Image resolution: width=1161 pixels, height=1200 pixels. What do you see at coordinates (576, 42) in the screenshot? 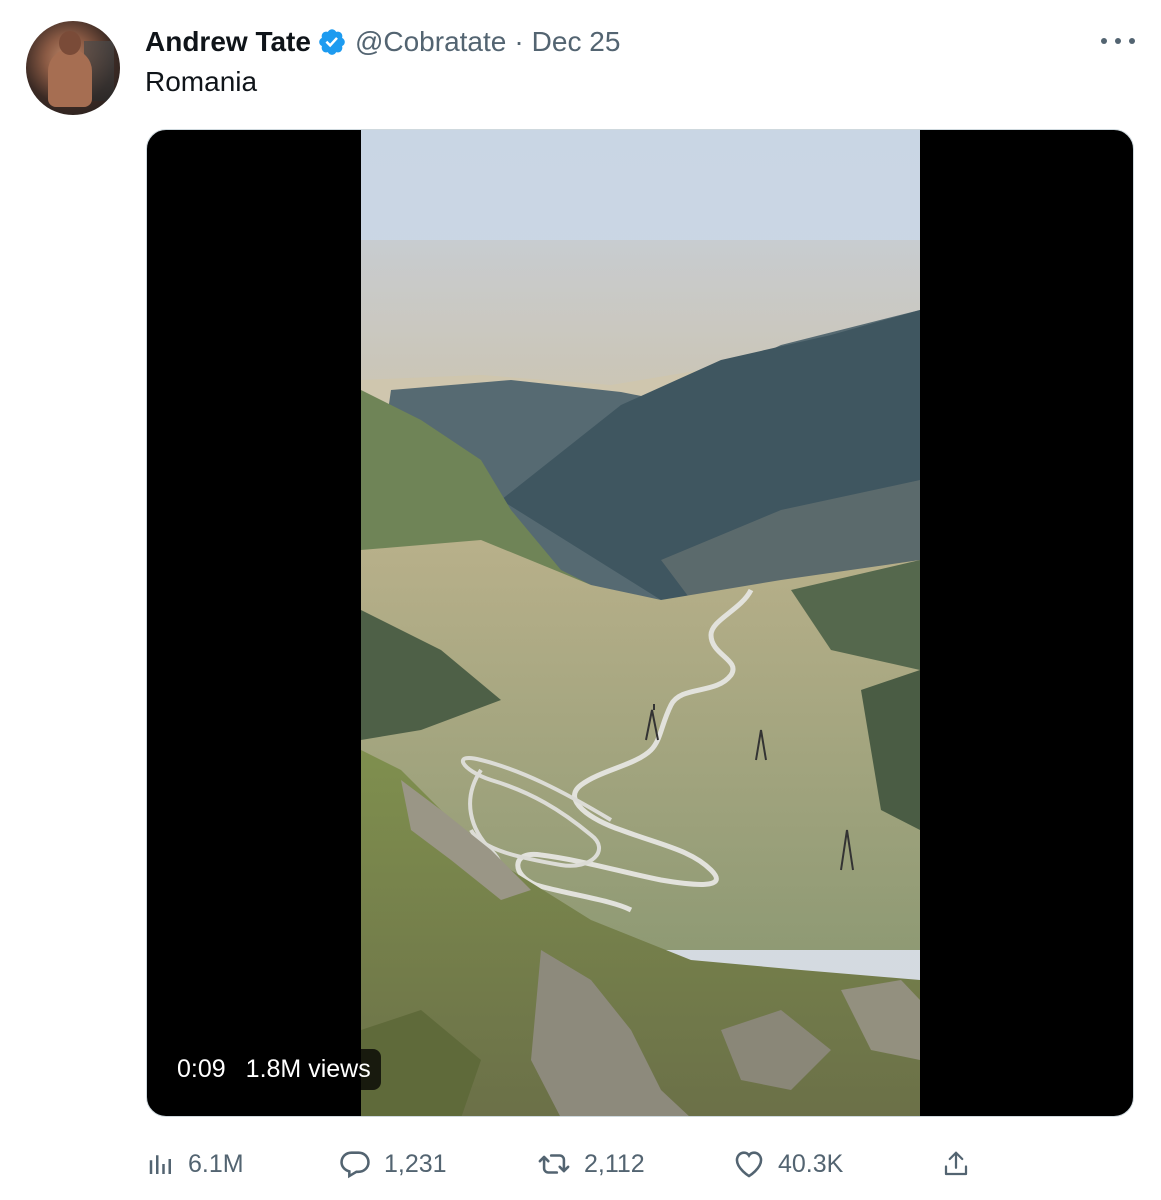
I see `tweet-date: Dec 25` at bounding box center [576, 42].